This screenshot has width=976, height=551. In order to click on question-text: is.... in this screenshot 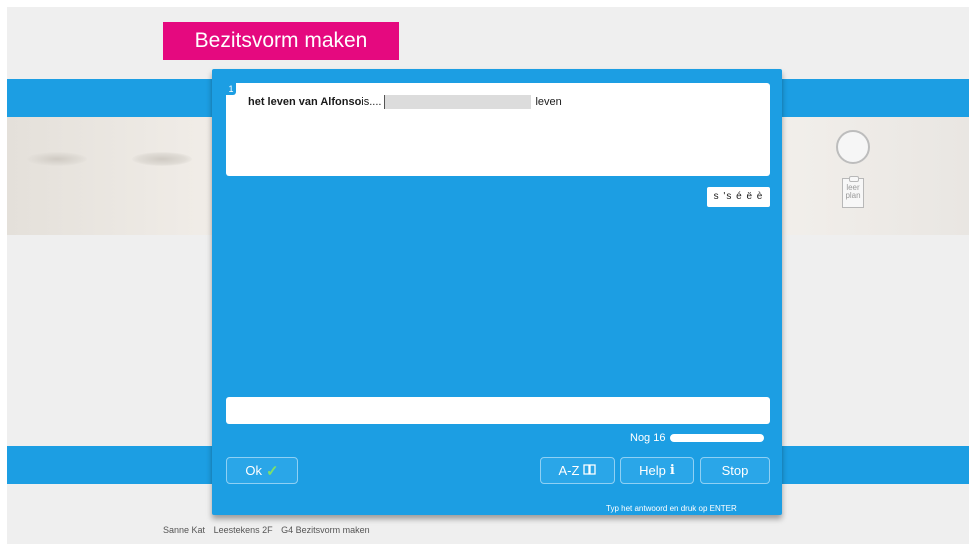, I will do `click(371, 102)`.